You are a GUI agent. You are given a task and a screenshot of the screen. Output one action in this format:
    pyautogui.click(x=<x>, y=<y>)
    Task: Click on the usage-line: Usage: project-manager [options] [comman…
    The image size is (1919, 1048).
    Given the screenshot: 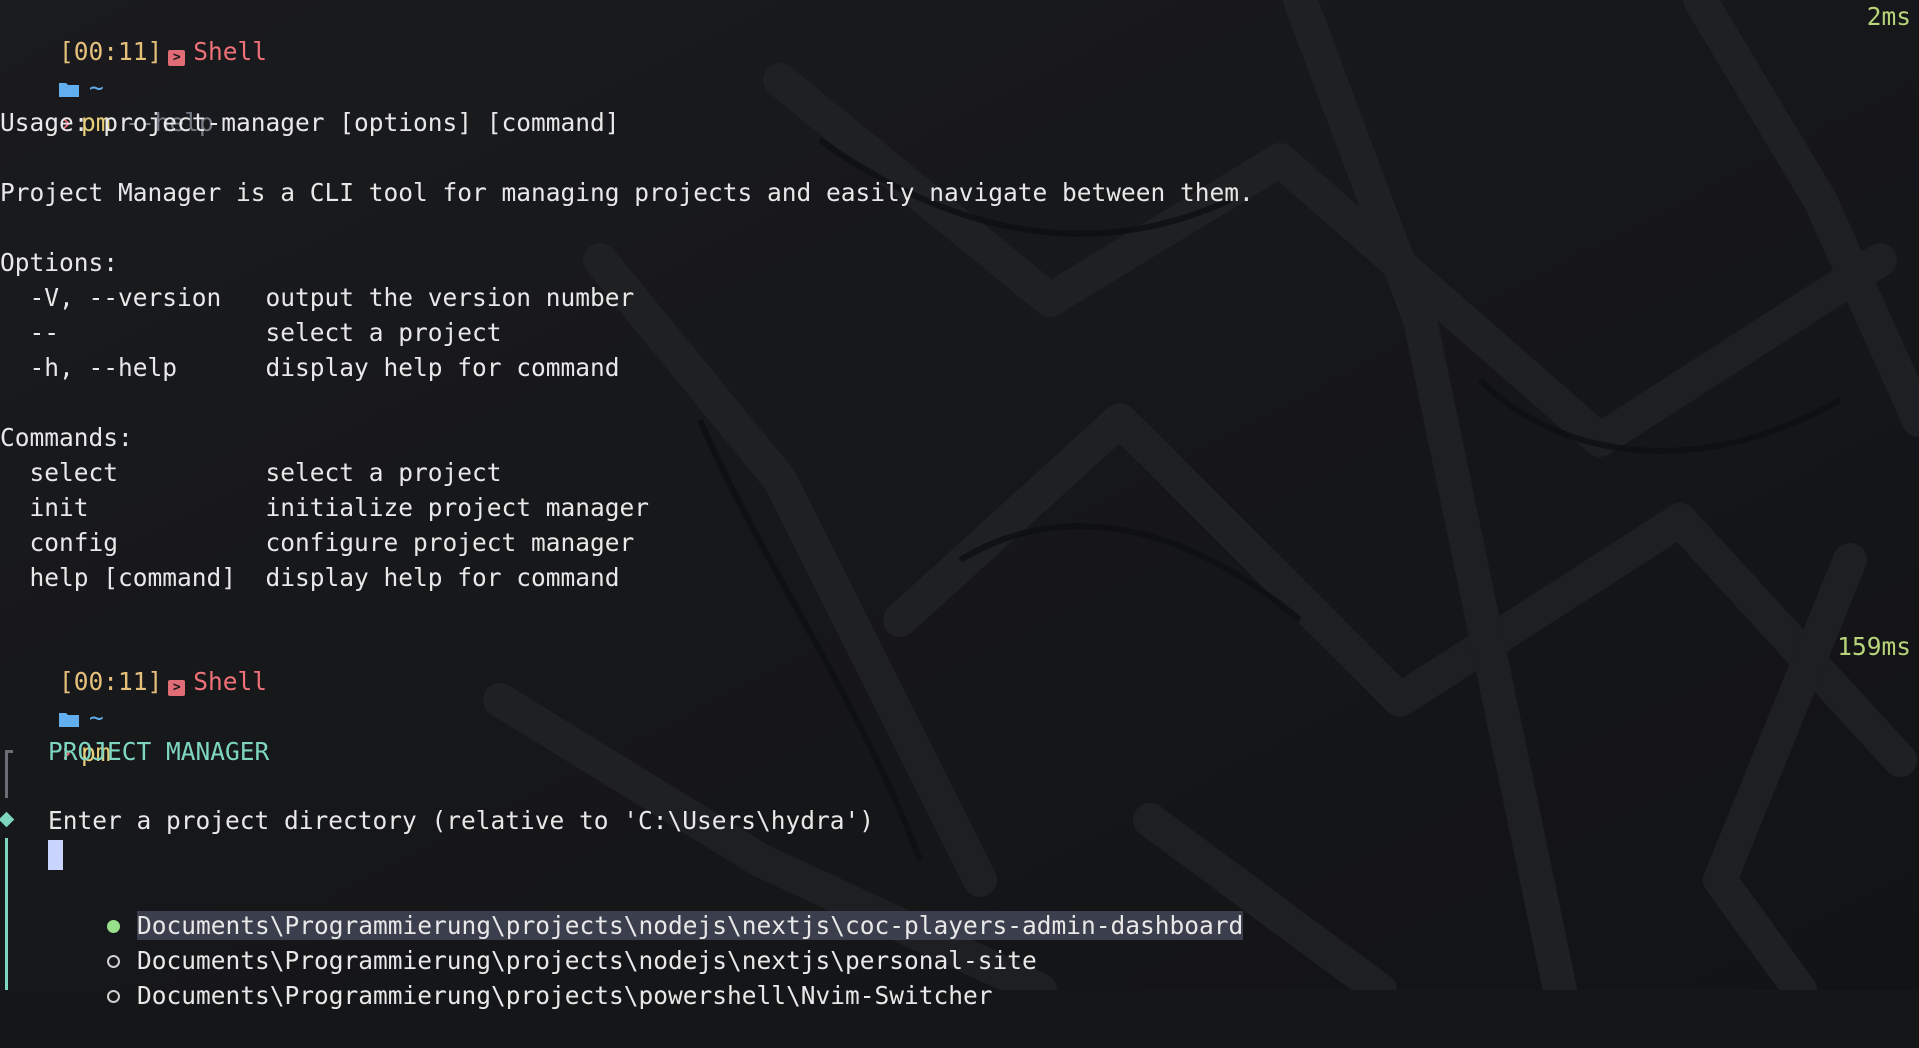 What is the action you would take?
    pyautogui.click(x=310, y=122)
    